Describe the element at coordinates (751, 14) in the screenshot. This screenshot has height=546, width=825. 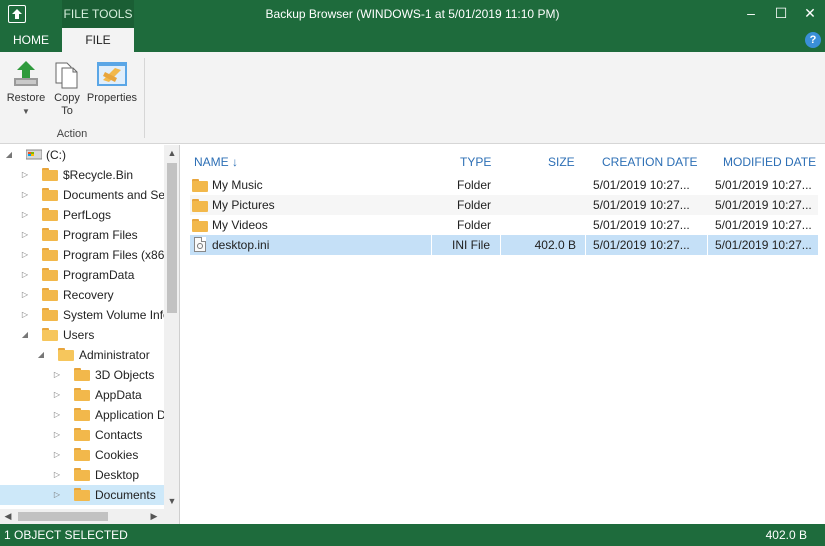
I see `minimize-button: –` at that location.